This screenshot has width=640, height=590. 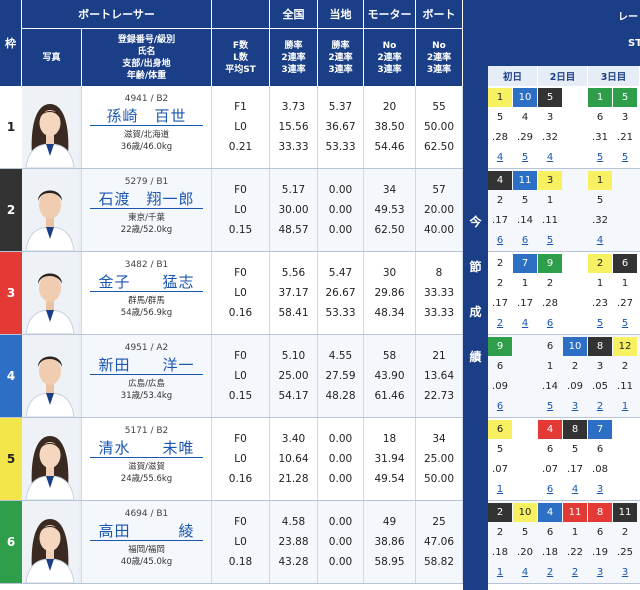 I want to click on branch-origin: 滋賀/滋賀, so click(x=146, y=467).